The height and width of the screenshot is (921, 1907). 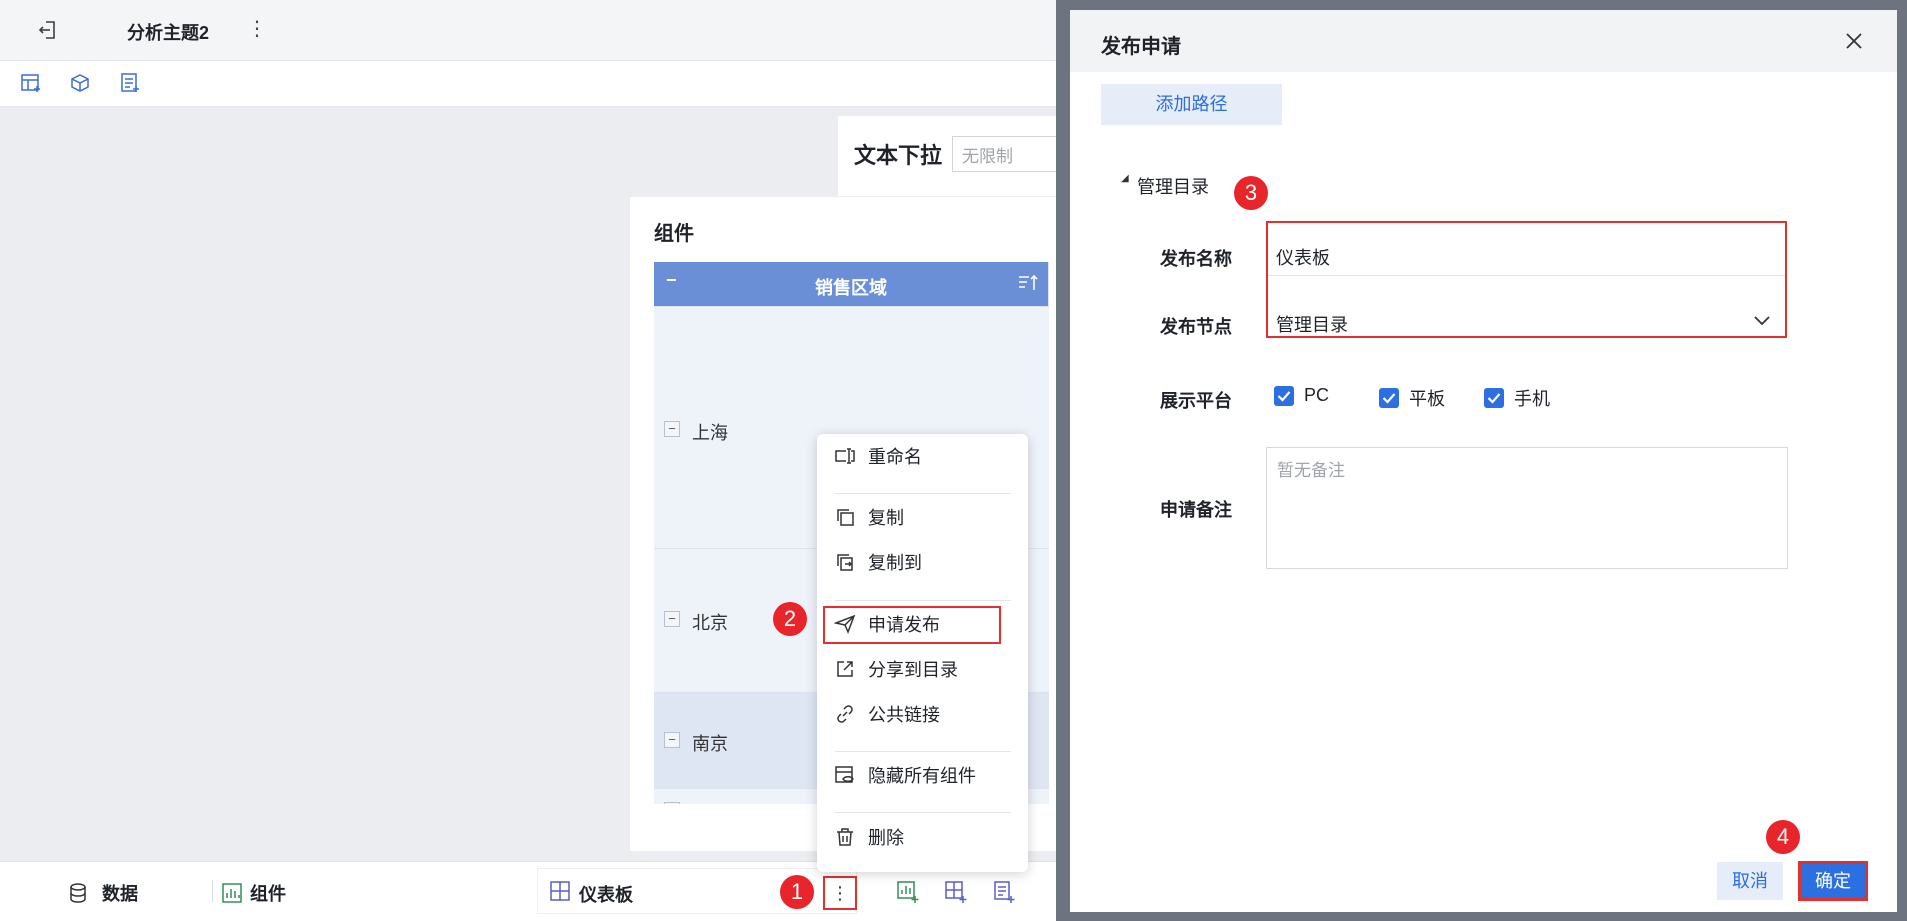 I want to click on checkbox-mobile: 手机, so click(x=1517, y=398).